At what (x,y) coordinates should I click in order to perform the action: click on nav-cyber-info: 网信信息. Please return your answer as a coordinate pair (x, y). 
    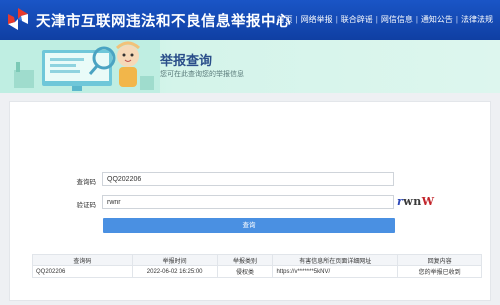
    Looking at the image, I should click on (397, 19).